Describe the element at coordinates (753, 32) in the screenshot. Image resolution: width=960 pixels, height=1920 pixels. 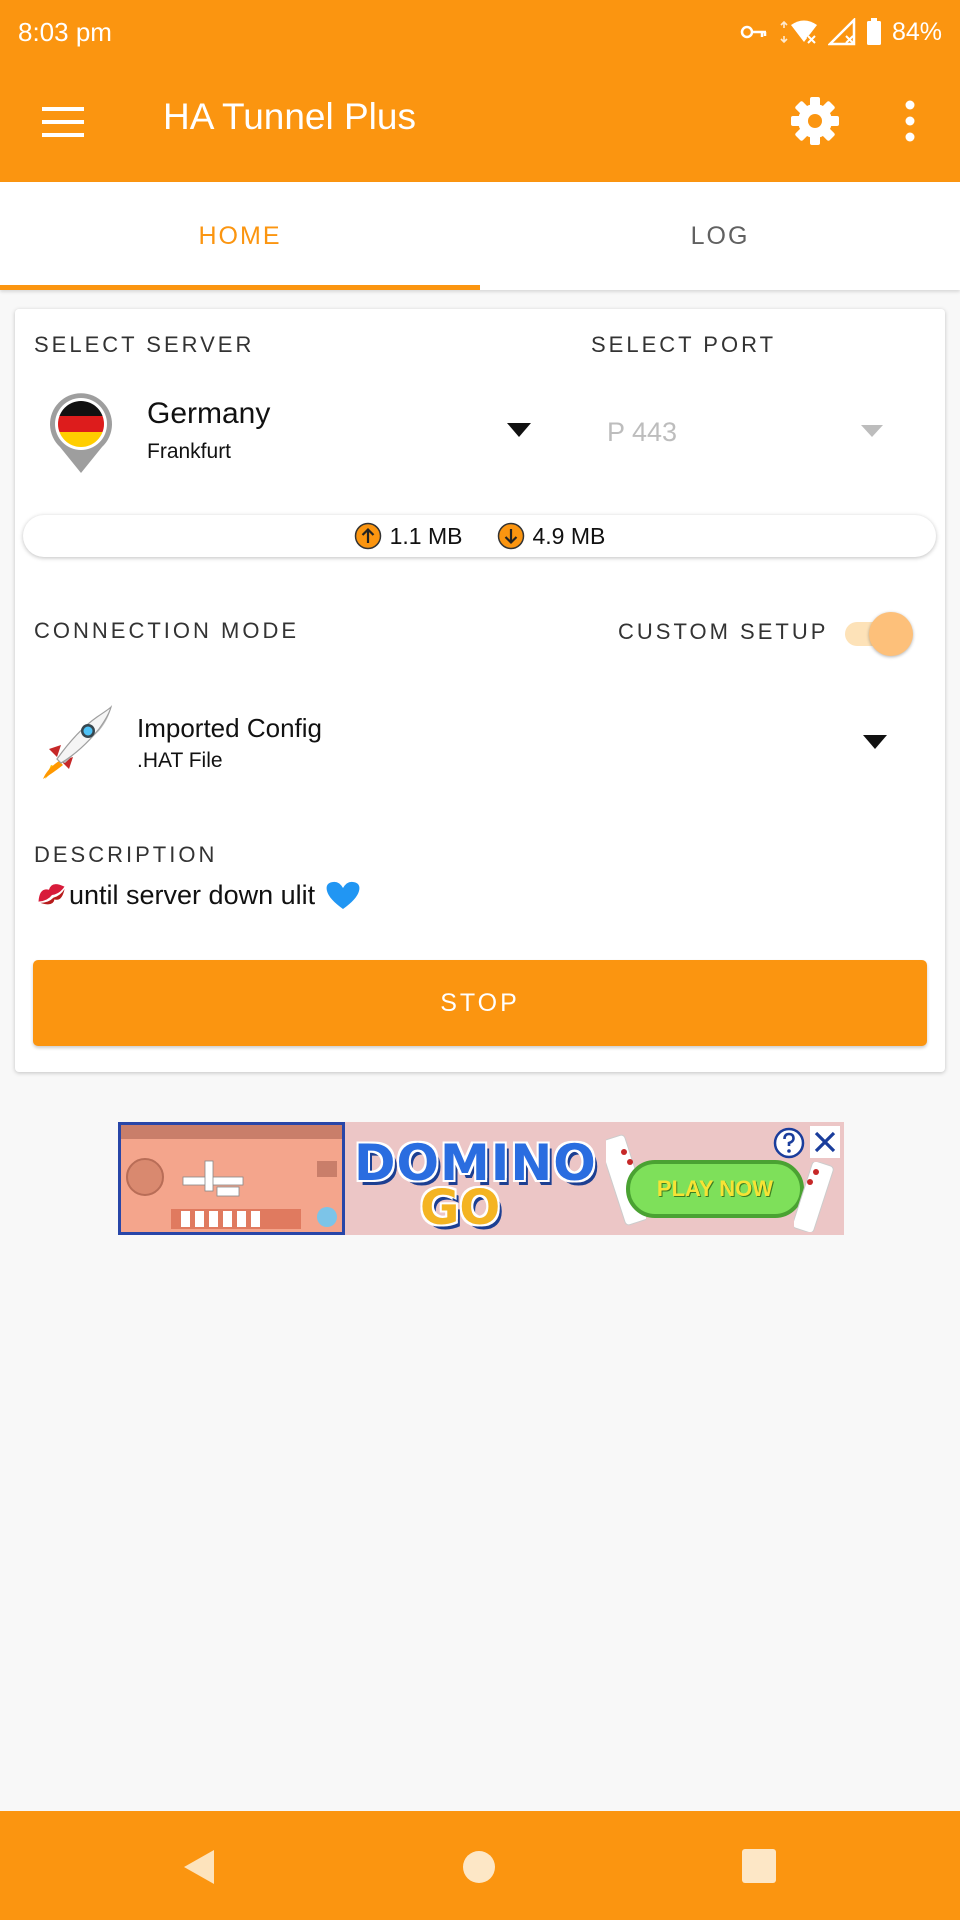
I see `vpn-key-icon` at that location.